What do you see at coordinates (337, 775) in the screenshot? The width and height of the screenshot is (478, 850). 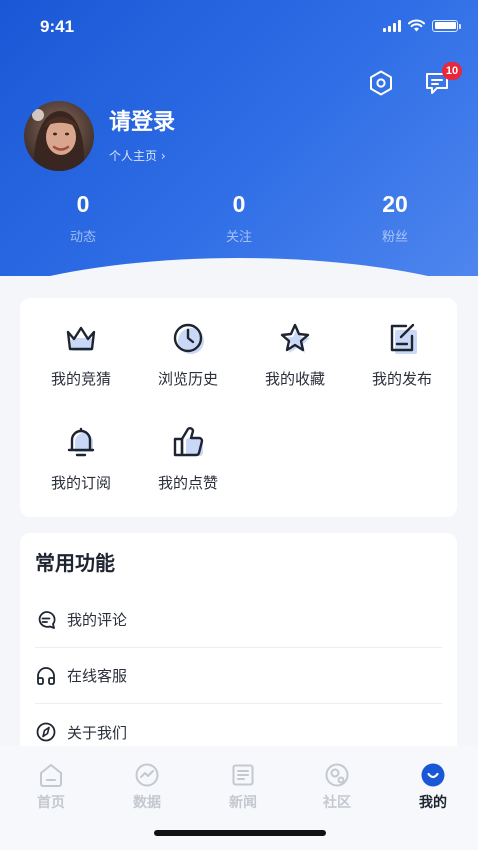 I see `community-icon` at bounding box center [337, 775].